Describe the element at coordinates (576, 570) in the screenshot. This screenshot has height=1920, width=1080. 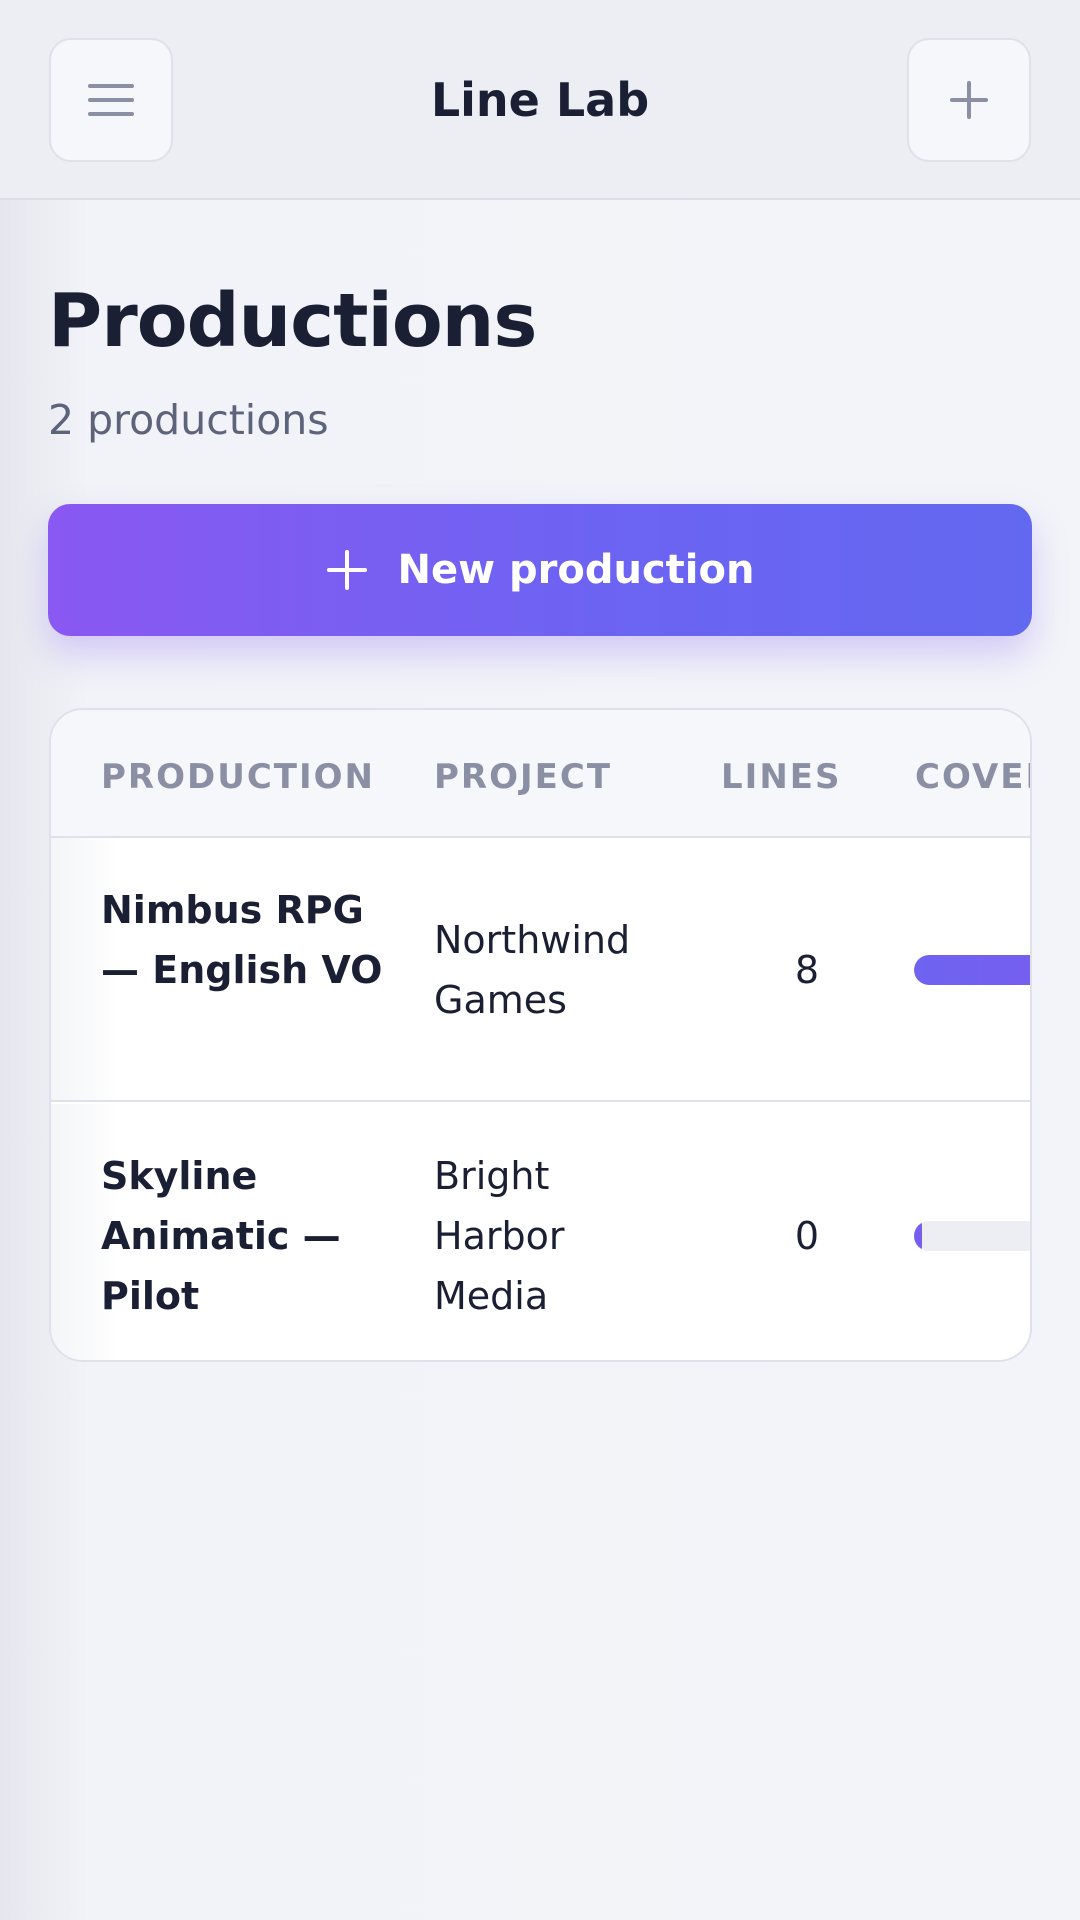
I see `new-production-label: New production` at that location.